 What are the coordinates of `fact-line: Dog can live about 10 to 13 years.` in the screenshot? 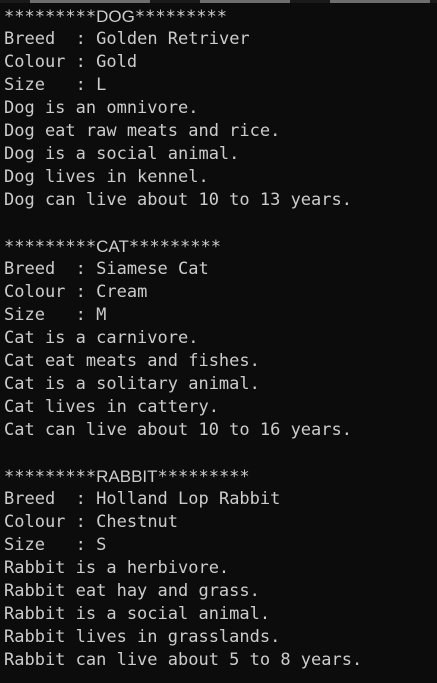 It's located at (178, 200).